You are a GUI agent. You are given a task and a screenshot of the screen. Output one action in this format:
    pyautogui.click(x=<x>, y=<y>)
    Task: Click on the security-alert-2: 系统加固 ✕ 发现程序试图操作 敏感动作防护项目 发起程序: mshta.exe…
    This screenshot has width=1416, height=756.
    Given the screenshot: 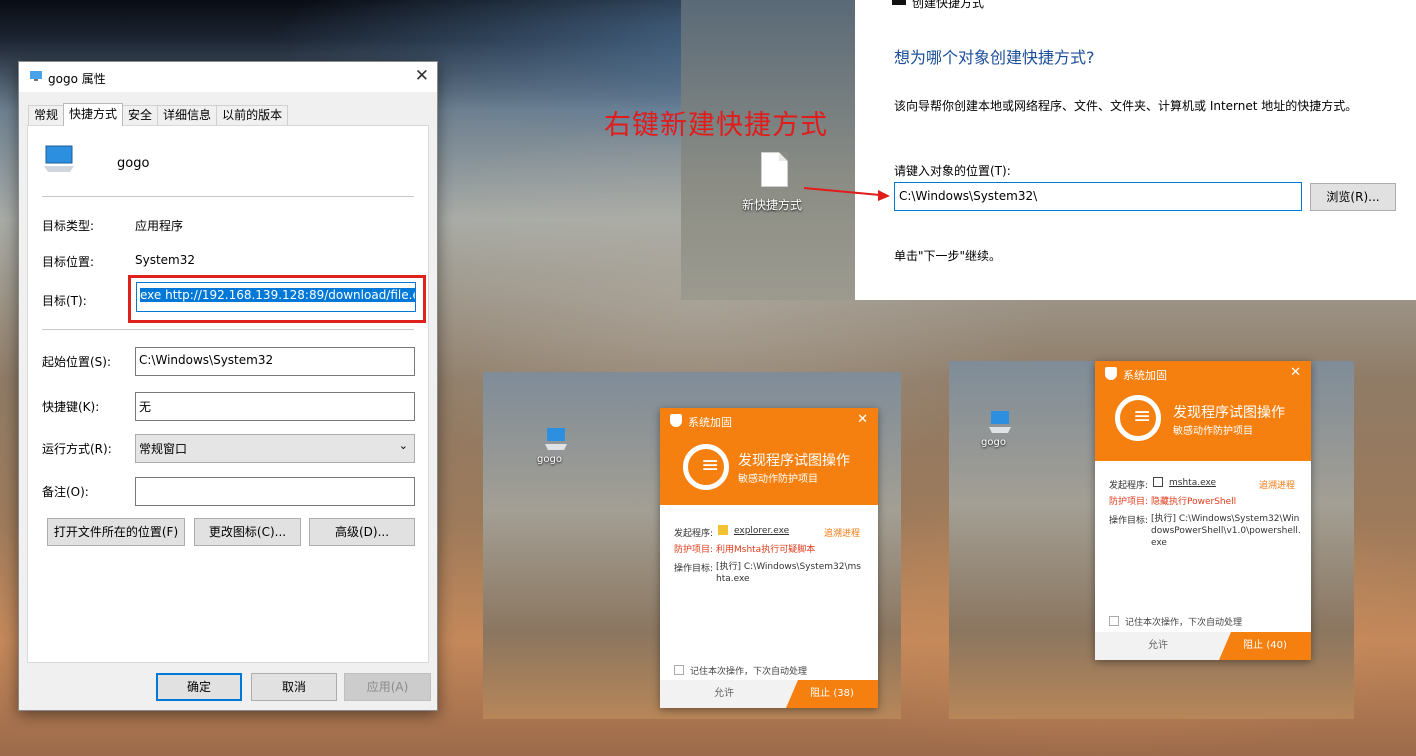 What is the action you would take?
    pyautogui.click(x=1203, y=510)
    